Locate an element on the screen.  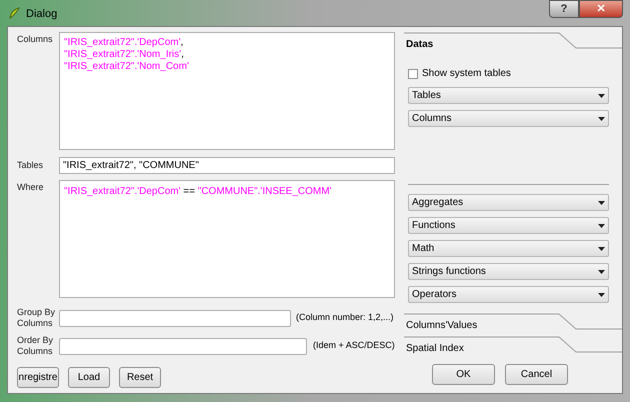
toolbox-tab: Spatial Index is located at coordinates (513, 346).